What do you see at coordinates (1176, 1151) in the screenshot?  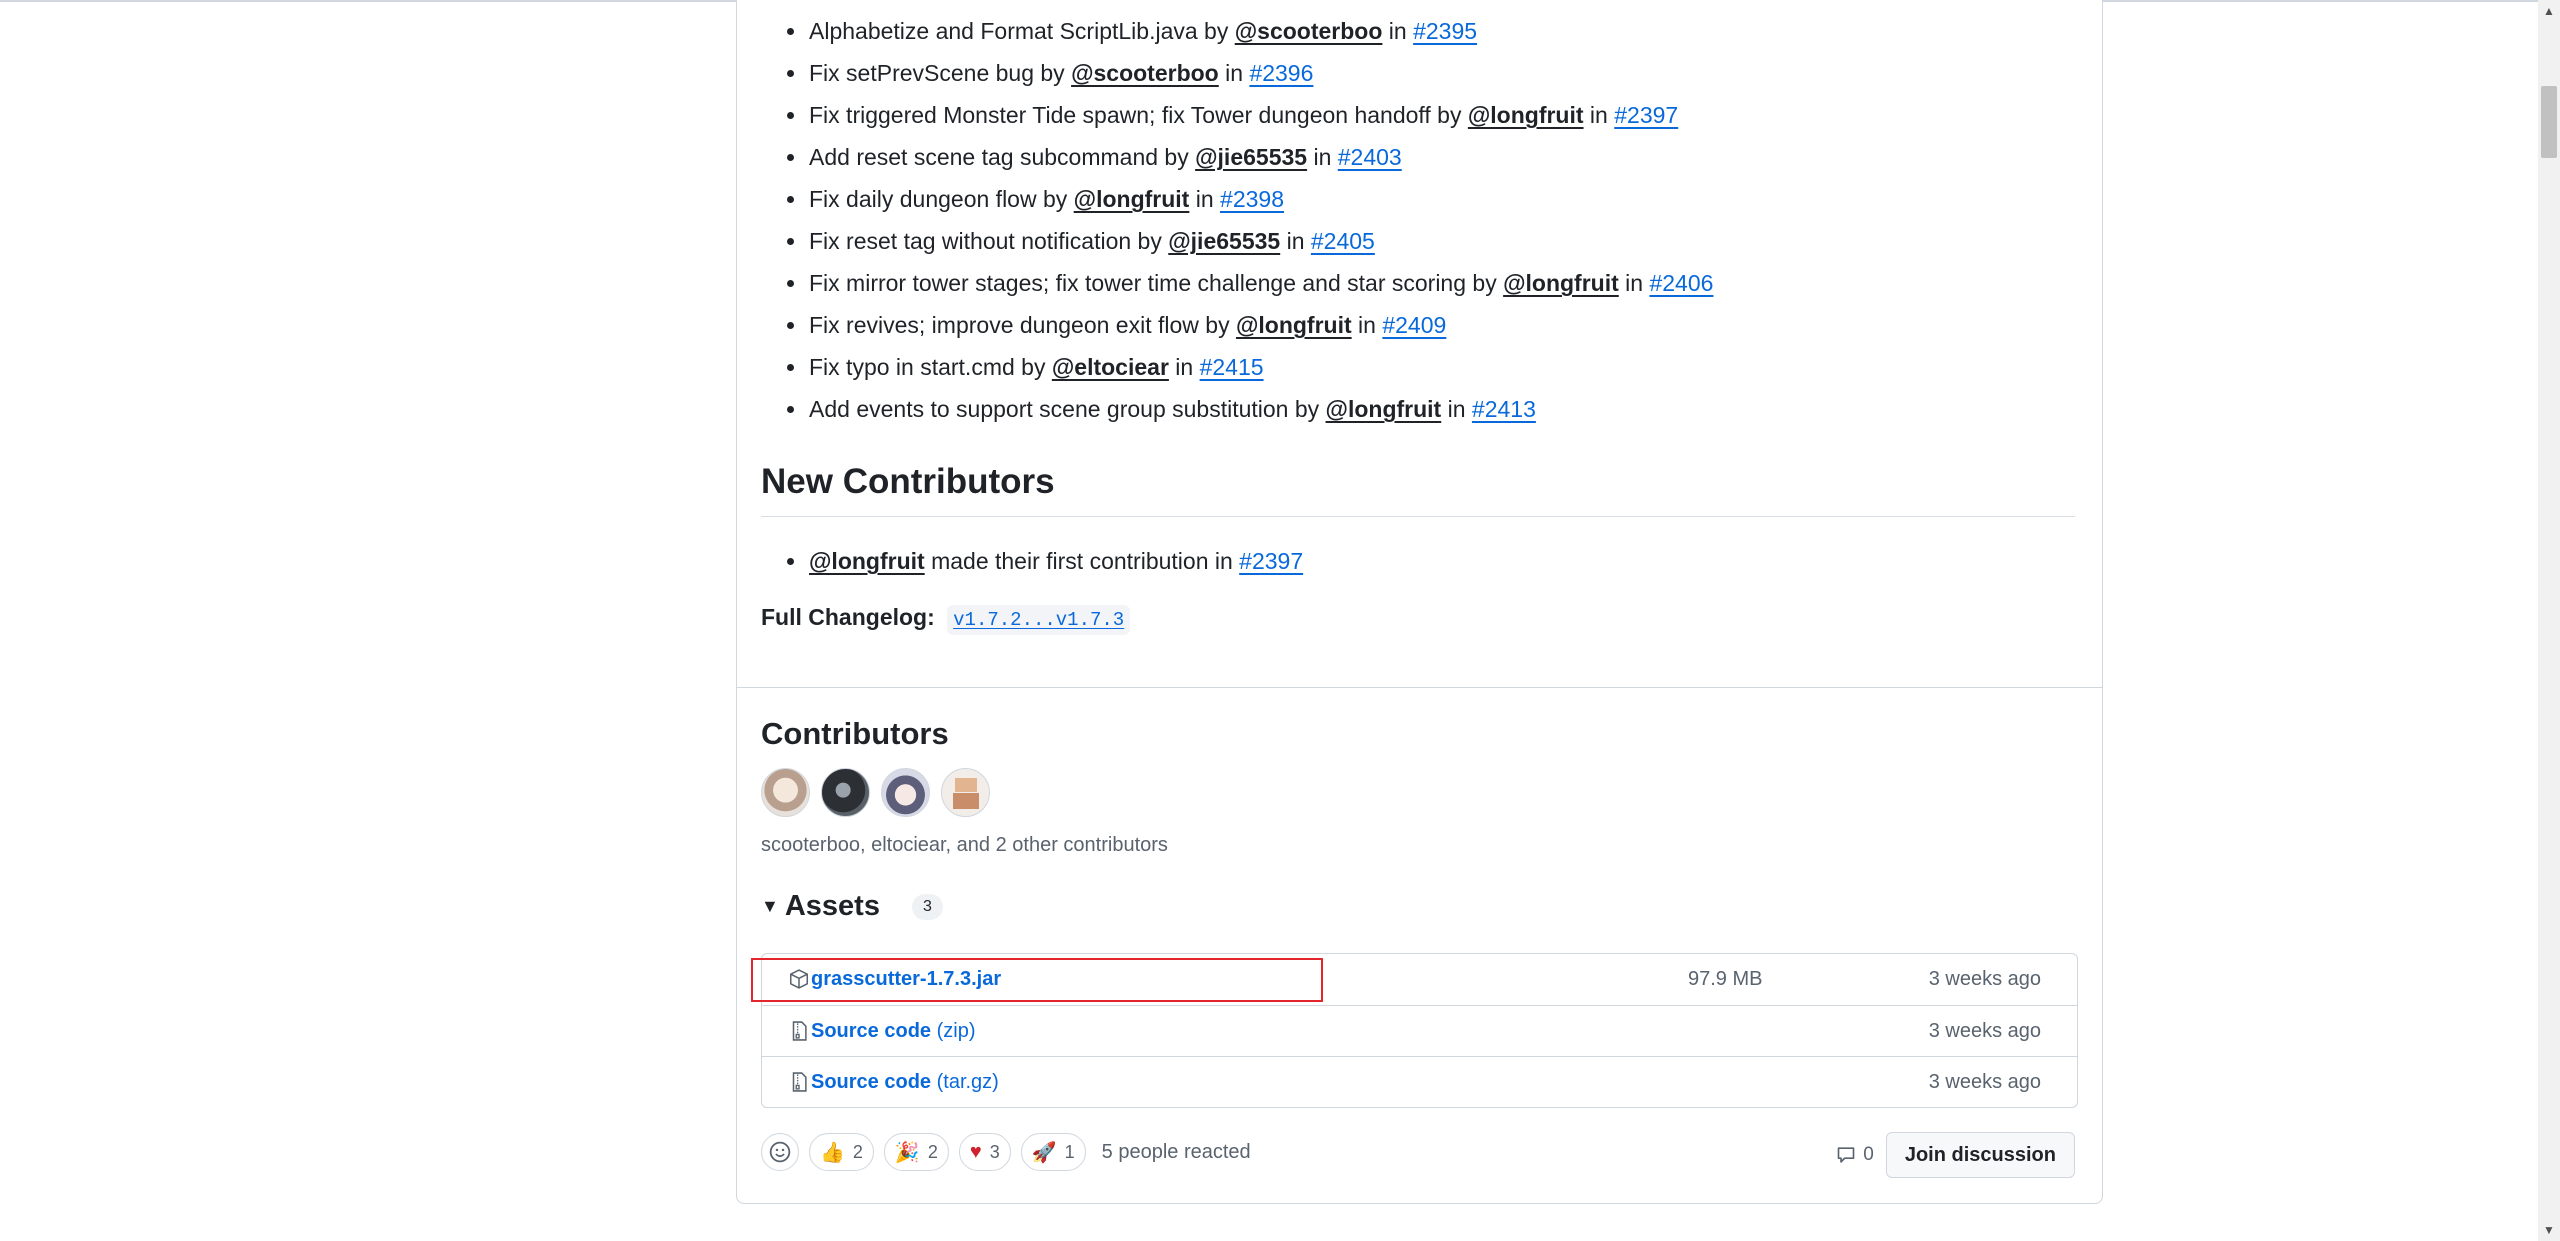 I see `reactions-summary: 5 people reacted` at bounding box center [1176, 1151].